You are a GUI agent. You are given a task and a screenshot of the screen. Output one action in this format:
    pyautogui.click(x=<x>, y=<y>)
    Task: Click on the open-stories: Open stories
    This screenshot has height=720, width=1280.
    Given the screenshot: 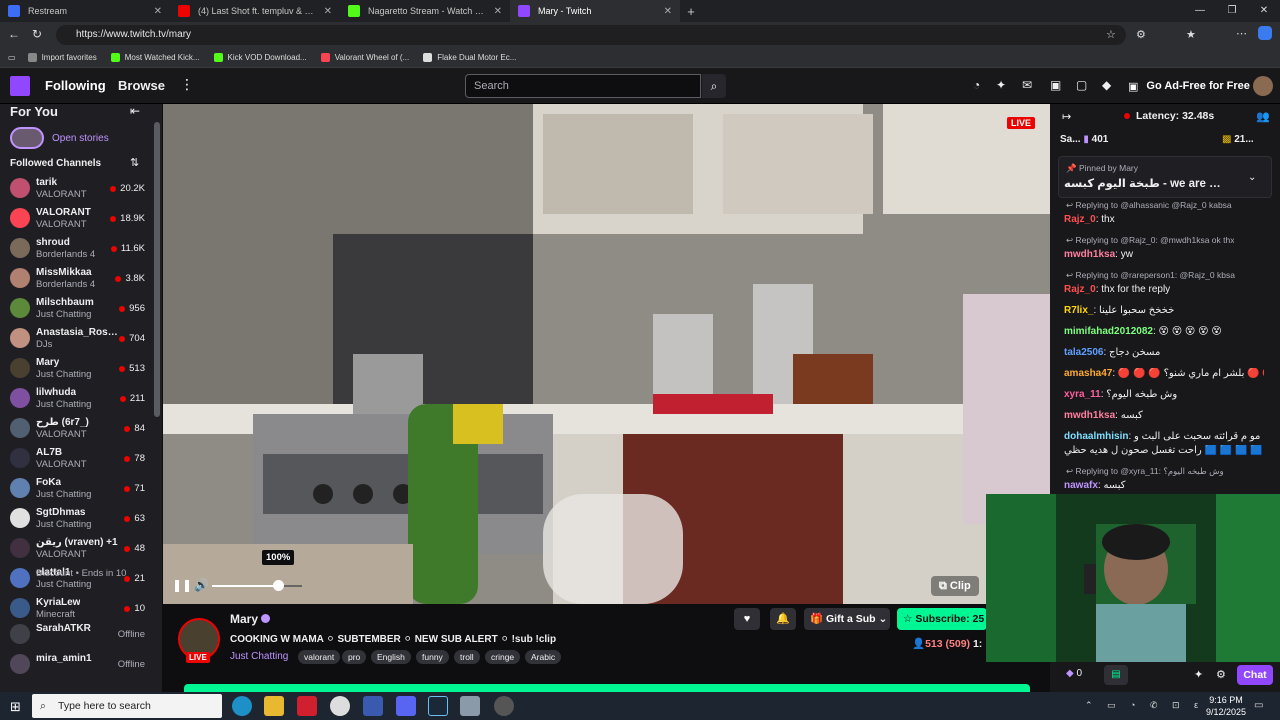 What is the action you would take?
    pyautogui.click(x=80, y=138)
    